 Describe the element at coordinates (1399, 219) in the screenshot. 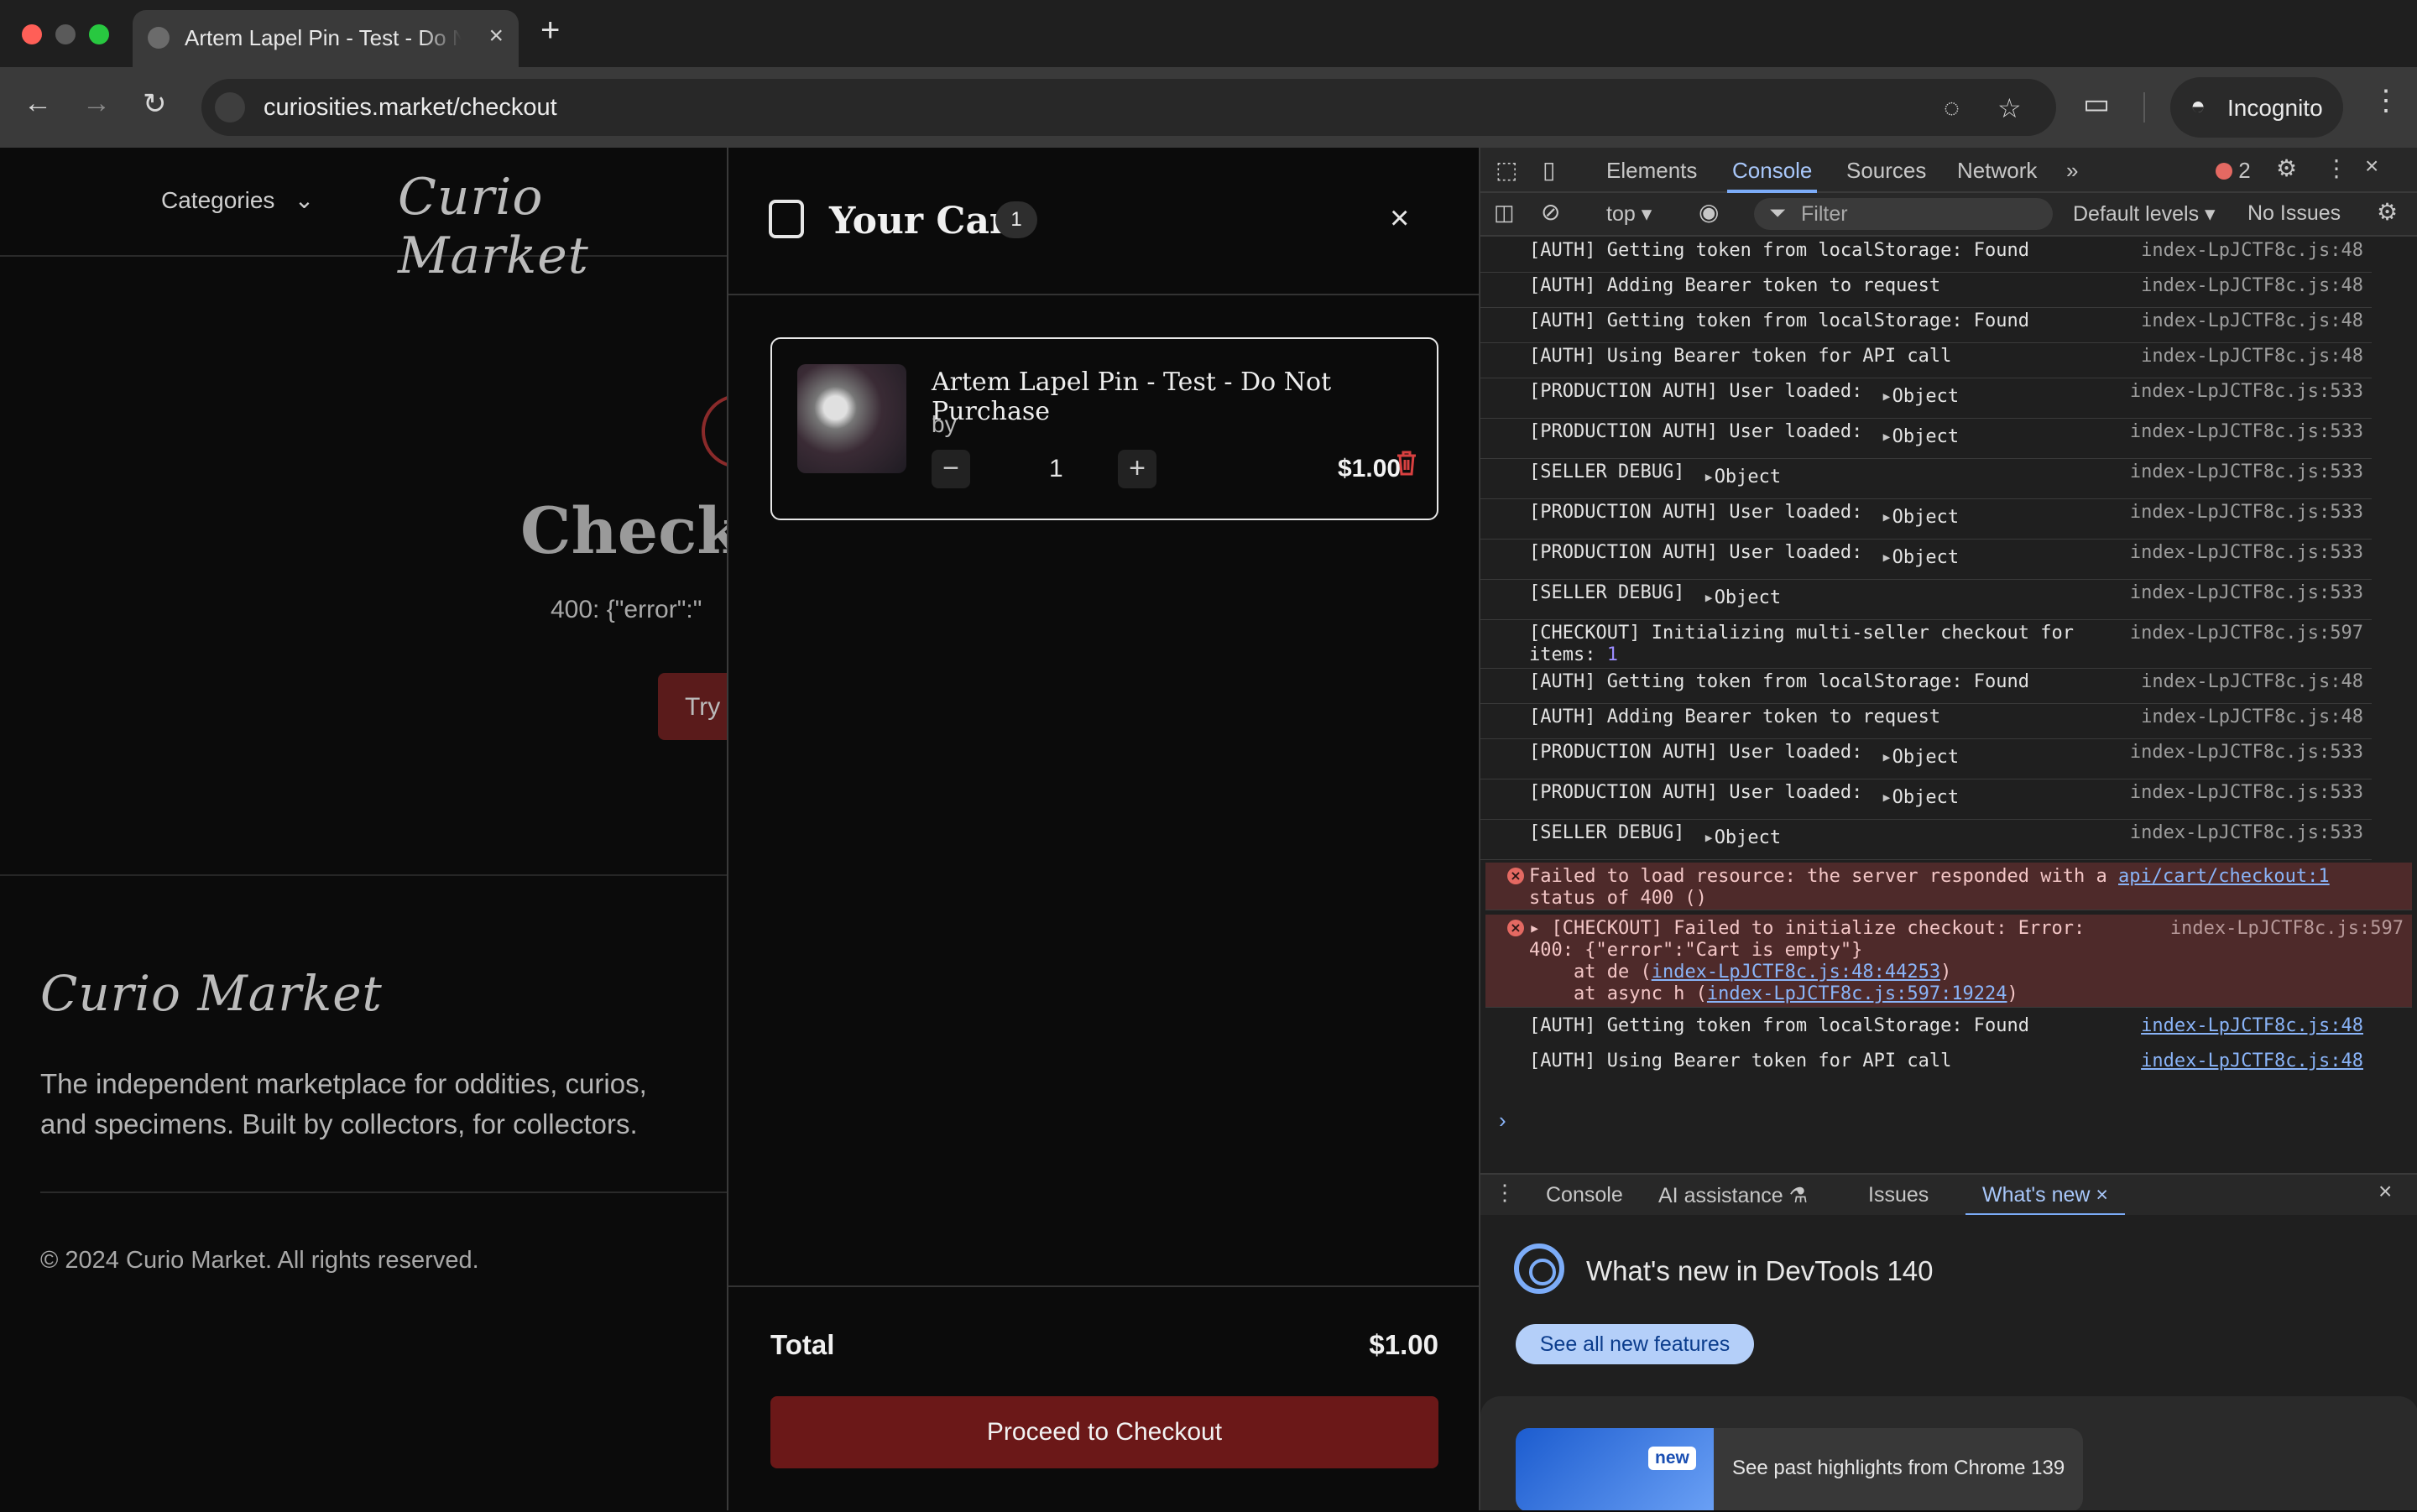

I see `close-cart-icon: ×` at that location.